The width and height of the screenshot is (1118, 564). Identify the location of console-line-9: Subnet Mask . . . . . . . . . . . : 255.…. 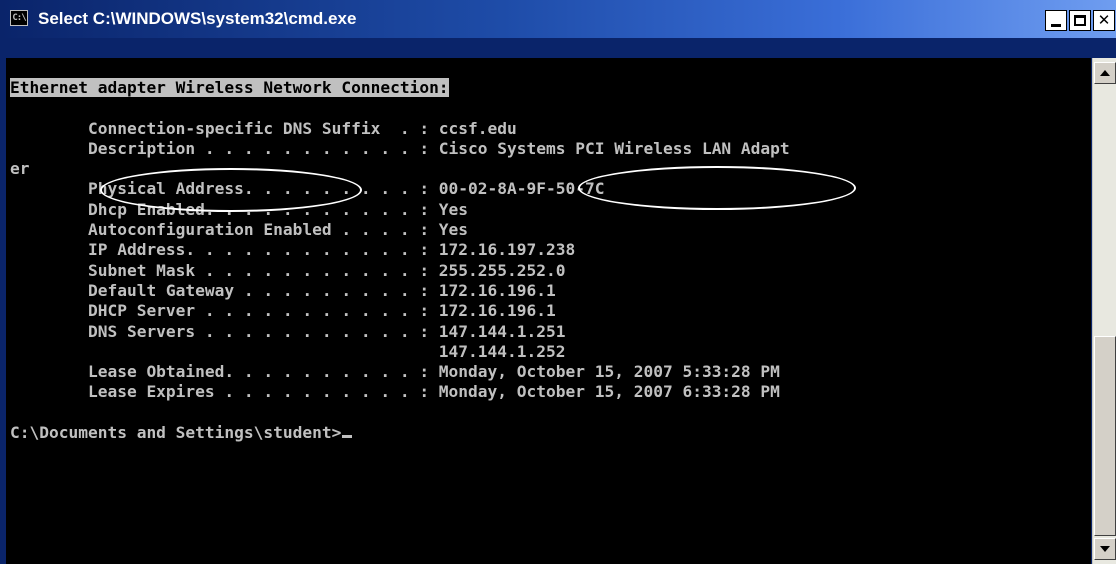
(288, 270).